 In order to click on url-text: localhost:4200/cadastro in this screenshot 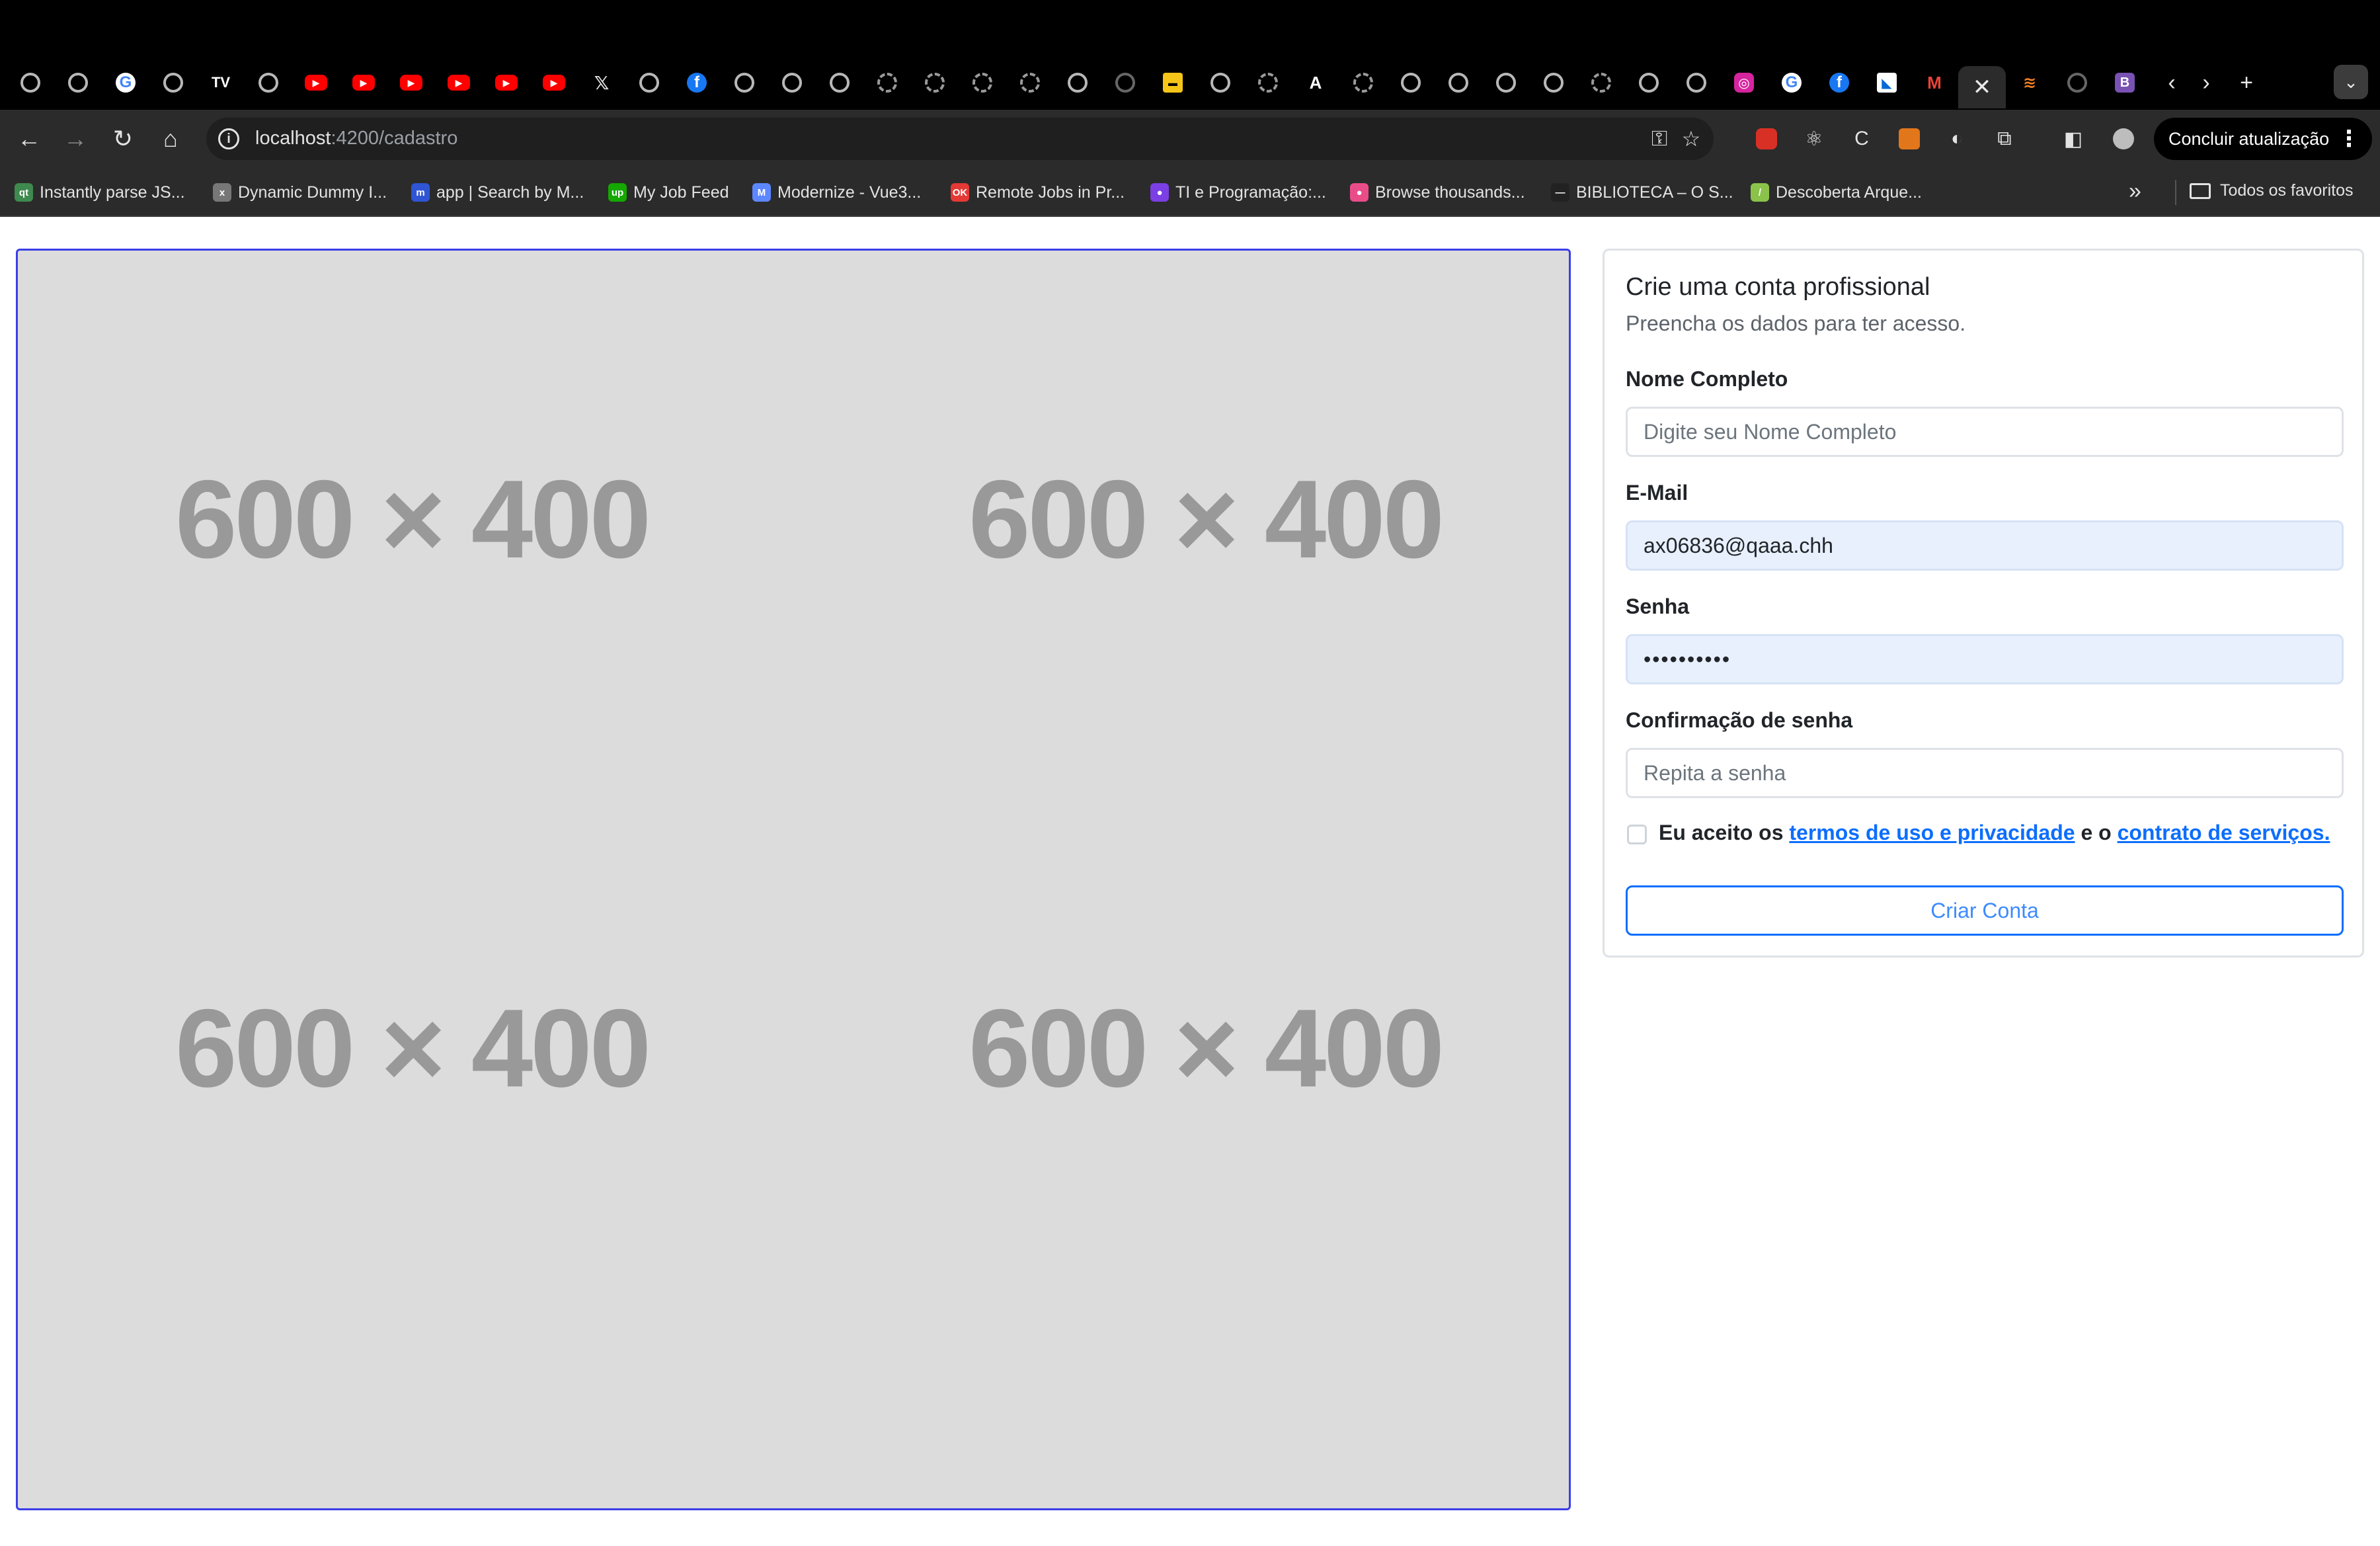, I will do `click(356, 138)`.